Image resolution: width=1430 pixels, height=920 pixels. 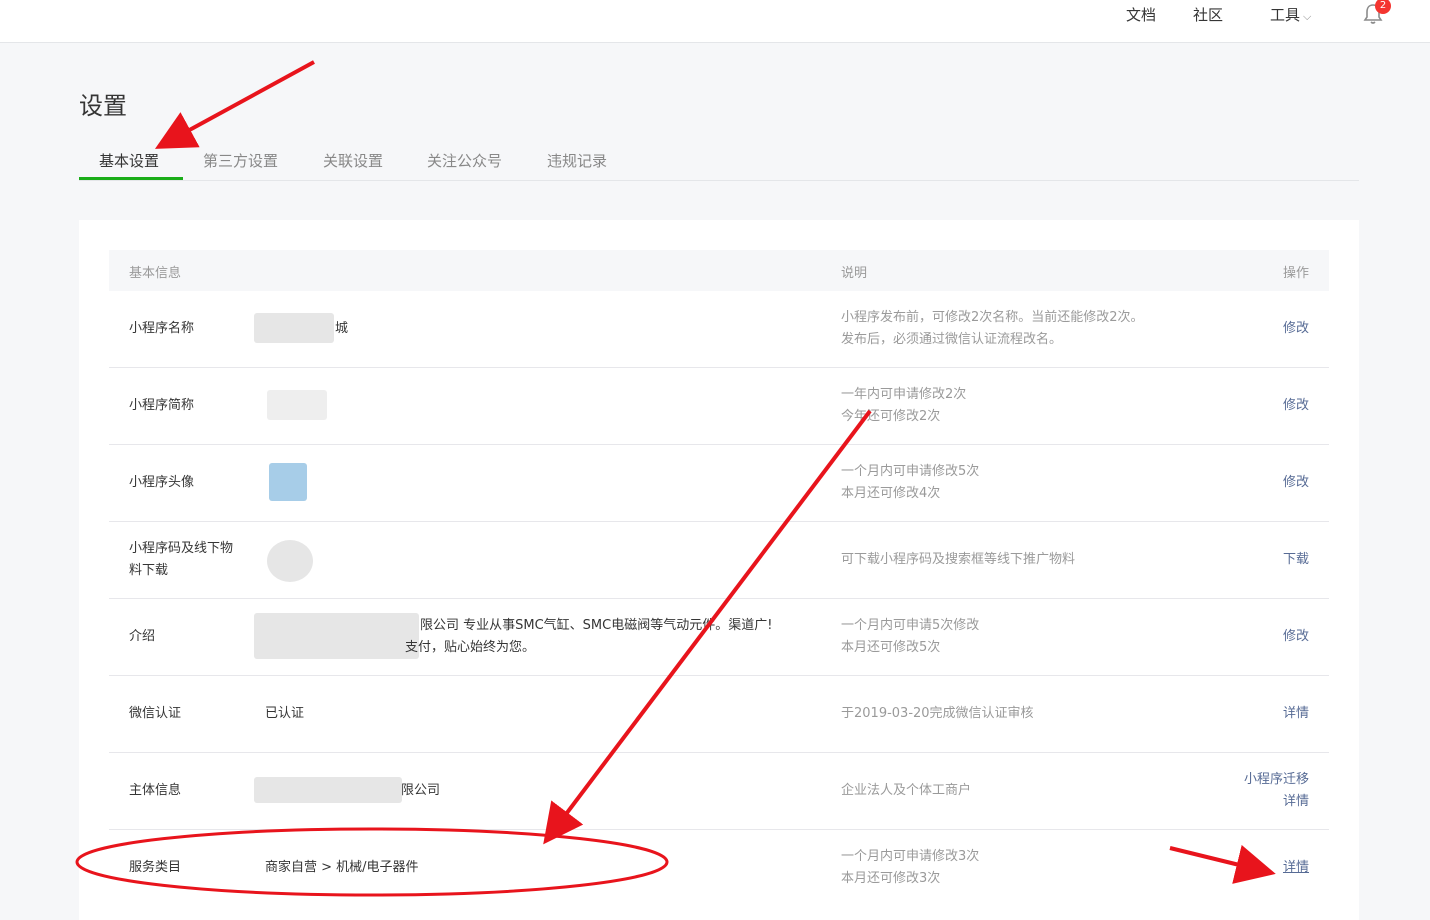 I want to click on service-category-highlight-ellipse, so click(x=372, y=862).